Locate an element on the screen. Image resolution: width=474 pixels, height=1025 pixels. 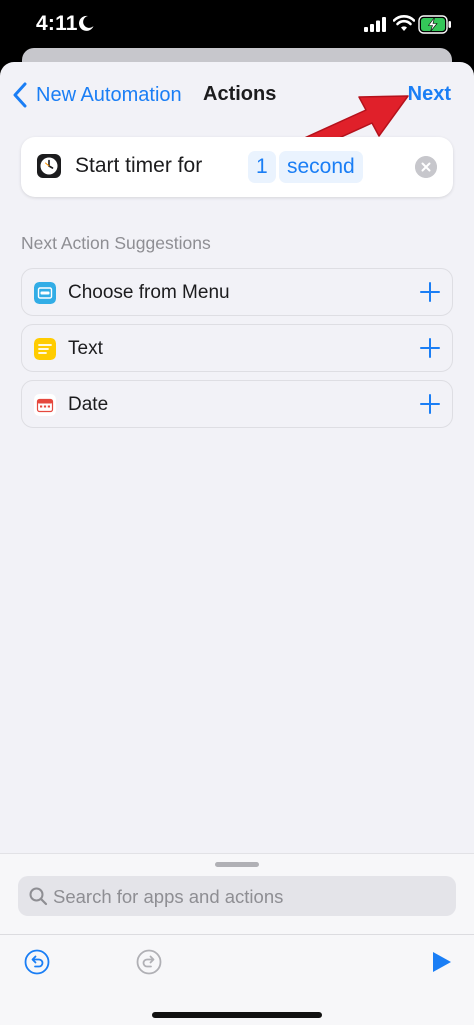
timer-count-parameter: 1 is located at coordinates (262, 167).